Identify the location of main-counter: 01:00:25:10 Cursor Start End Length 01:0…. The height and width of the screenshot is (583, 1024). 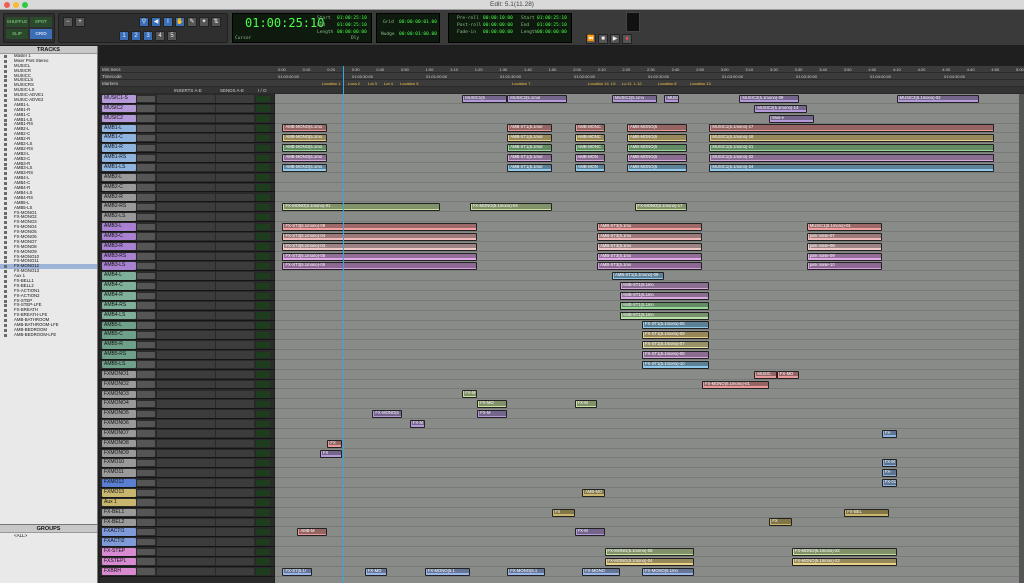
(302, 28).